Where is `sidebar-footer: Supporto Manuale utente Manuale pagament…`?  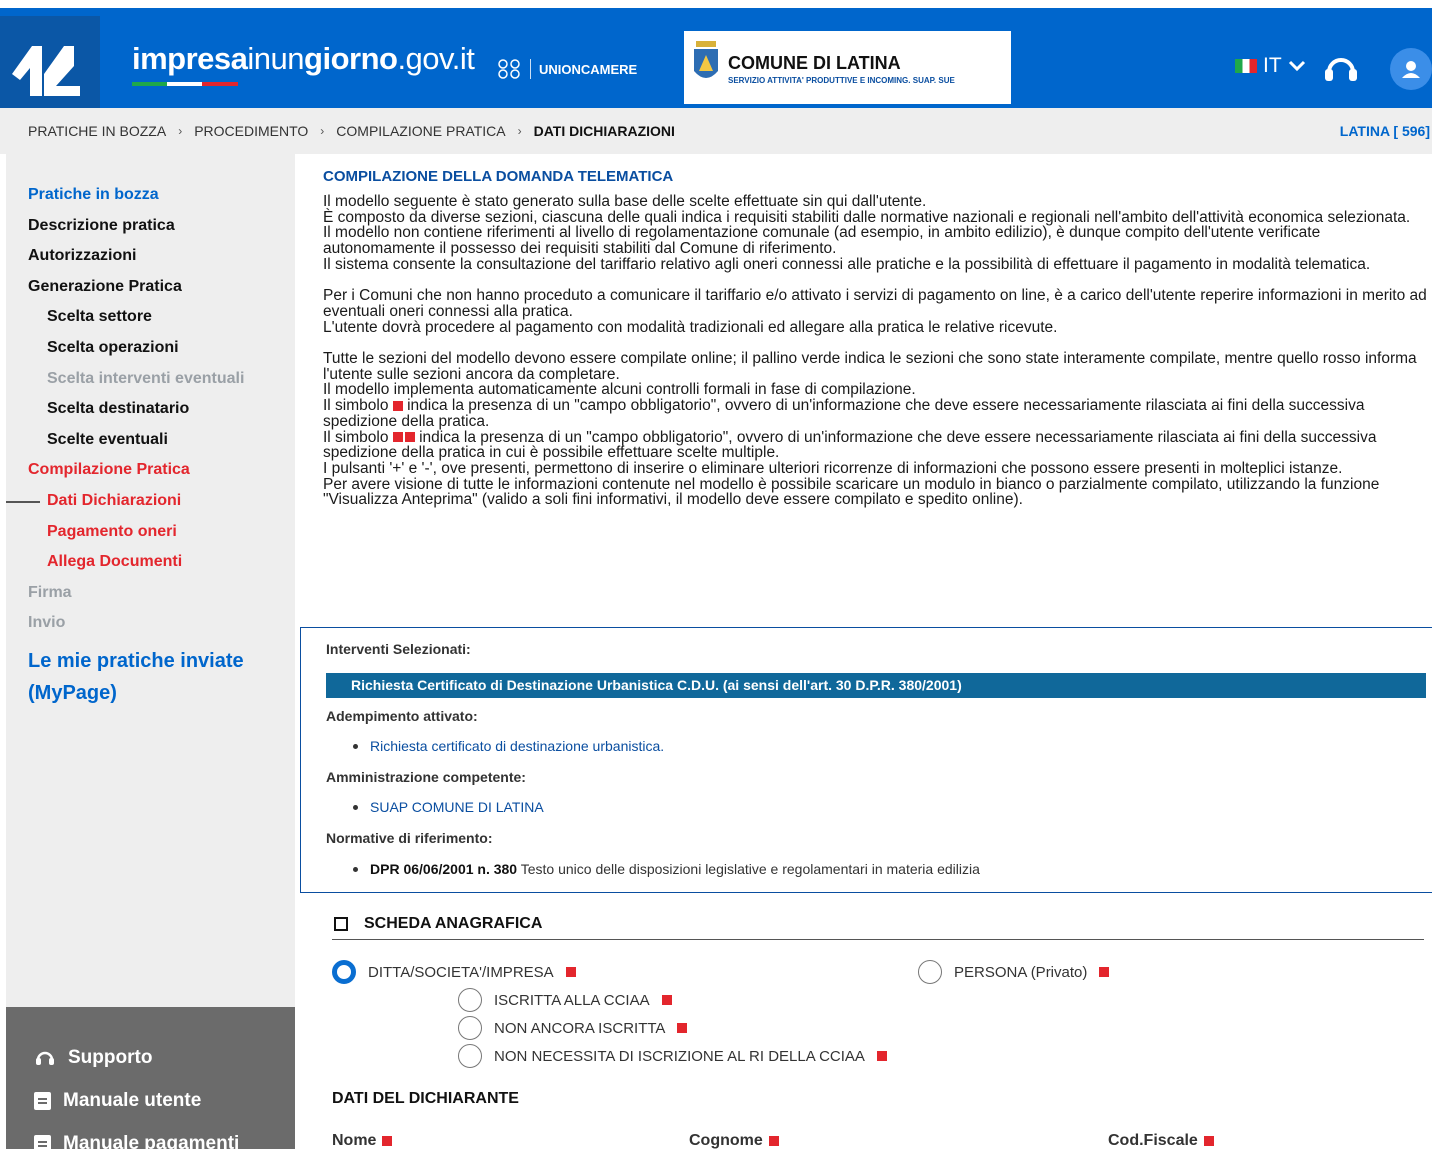
sidebar-footer: Supporto Manuale utente Manuale pagament… is located at coordinates (150, 1078).